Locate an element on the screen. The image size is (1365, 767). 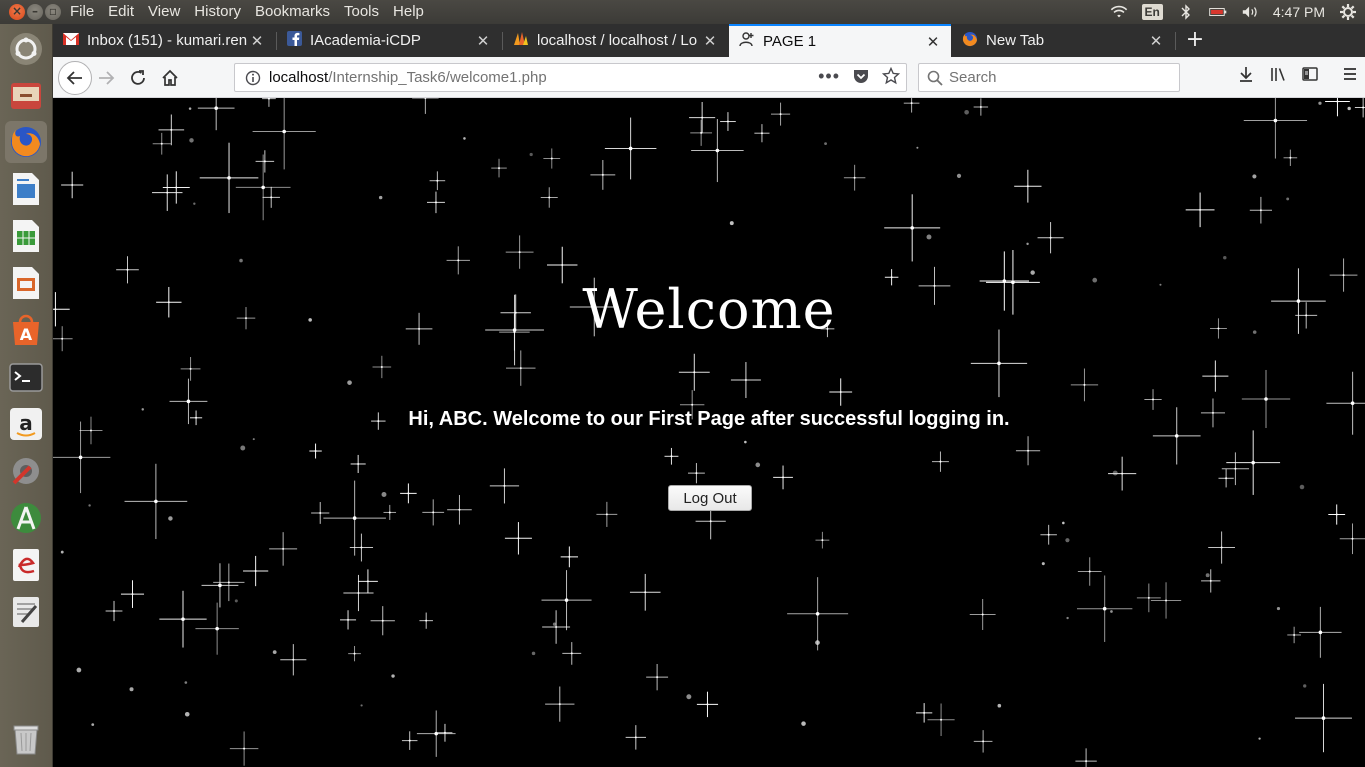
tab-gmail-inbox: Inbox (151) - kumari.ren ✕ is located at coordinates (164, 40).